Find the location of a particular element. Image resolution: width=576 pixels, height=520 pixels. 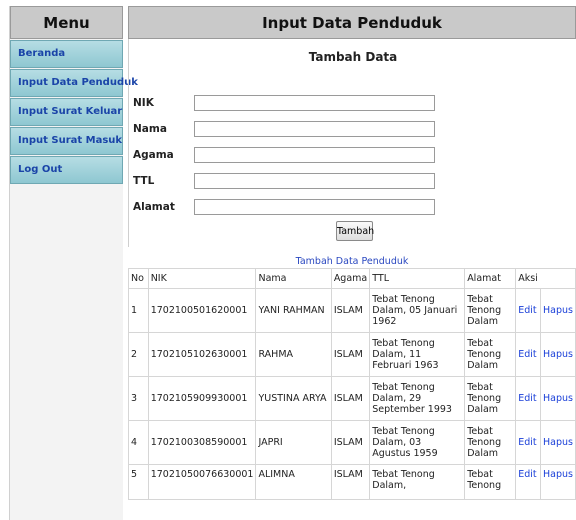

cell-ttl: Tebat Tenong Dalam, 11 Februari 1963 is located at coordinates (417, 354).